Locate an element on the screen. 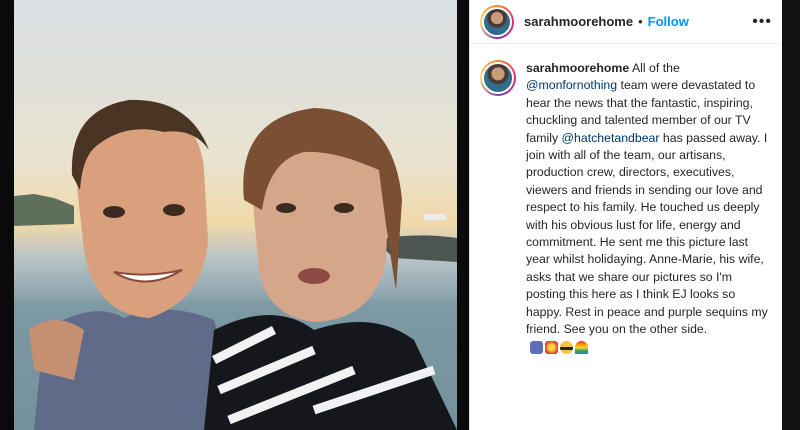 The image size is (800, 430). caption-avatar is located at coordinates (498, 78).